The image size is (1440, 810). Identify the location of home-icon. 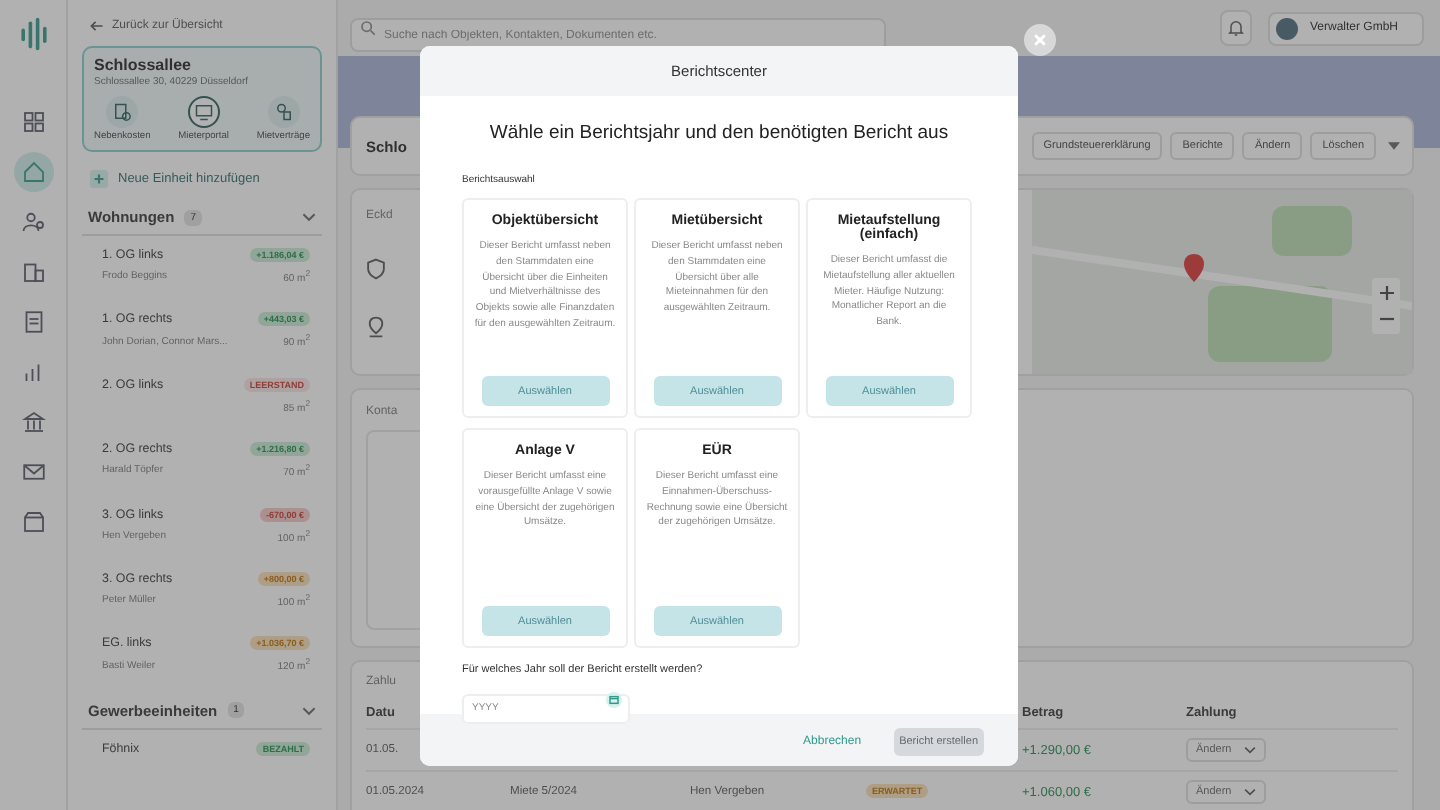
(33, 172).